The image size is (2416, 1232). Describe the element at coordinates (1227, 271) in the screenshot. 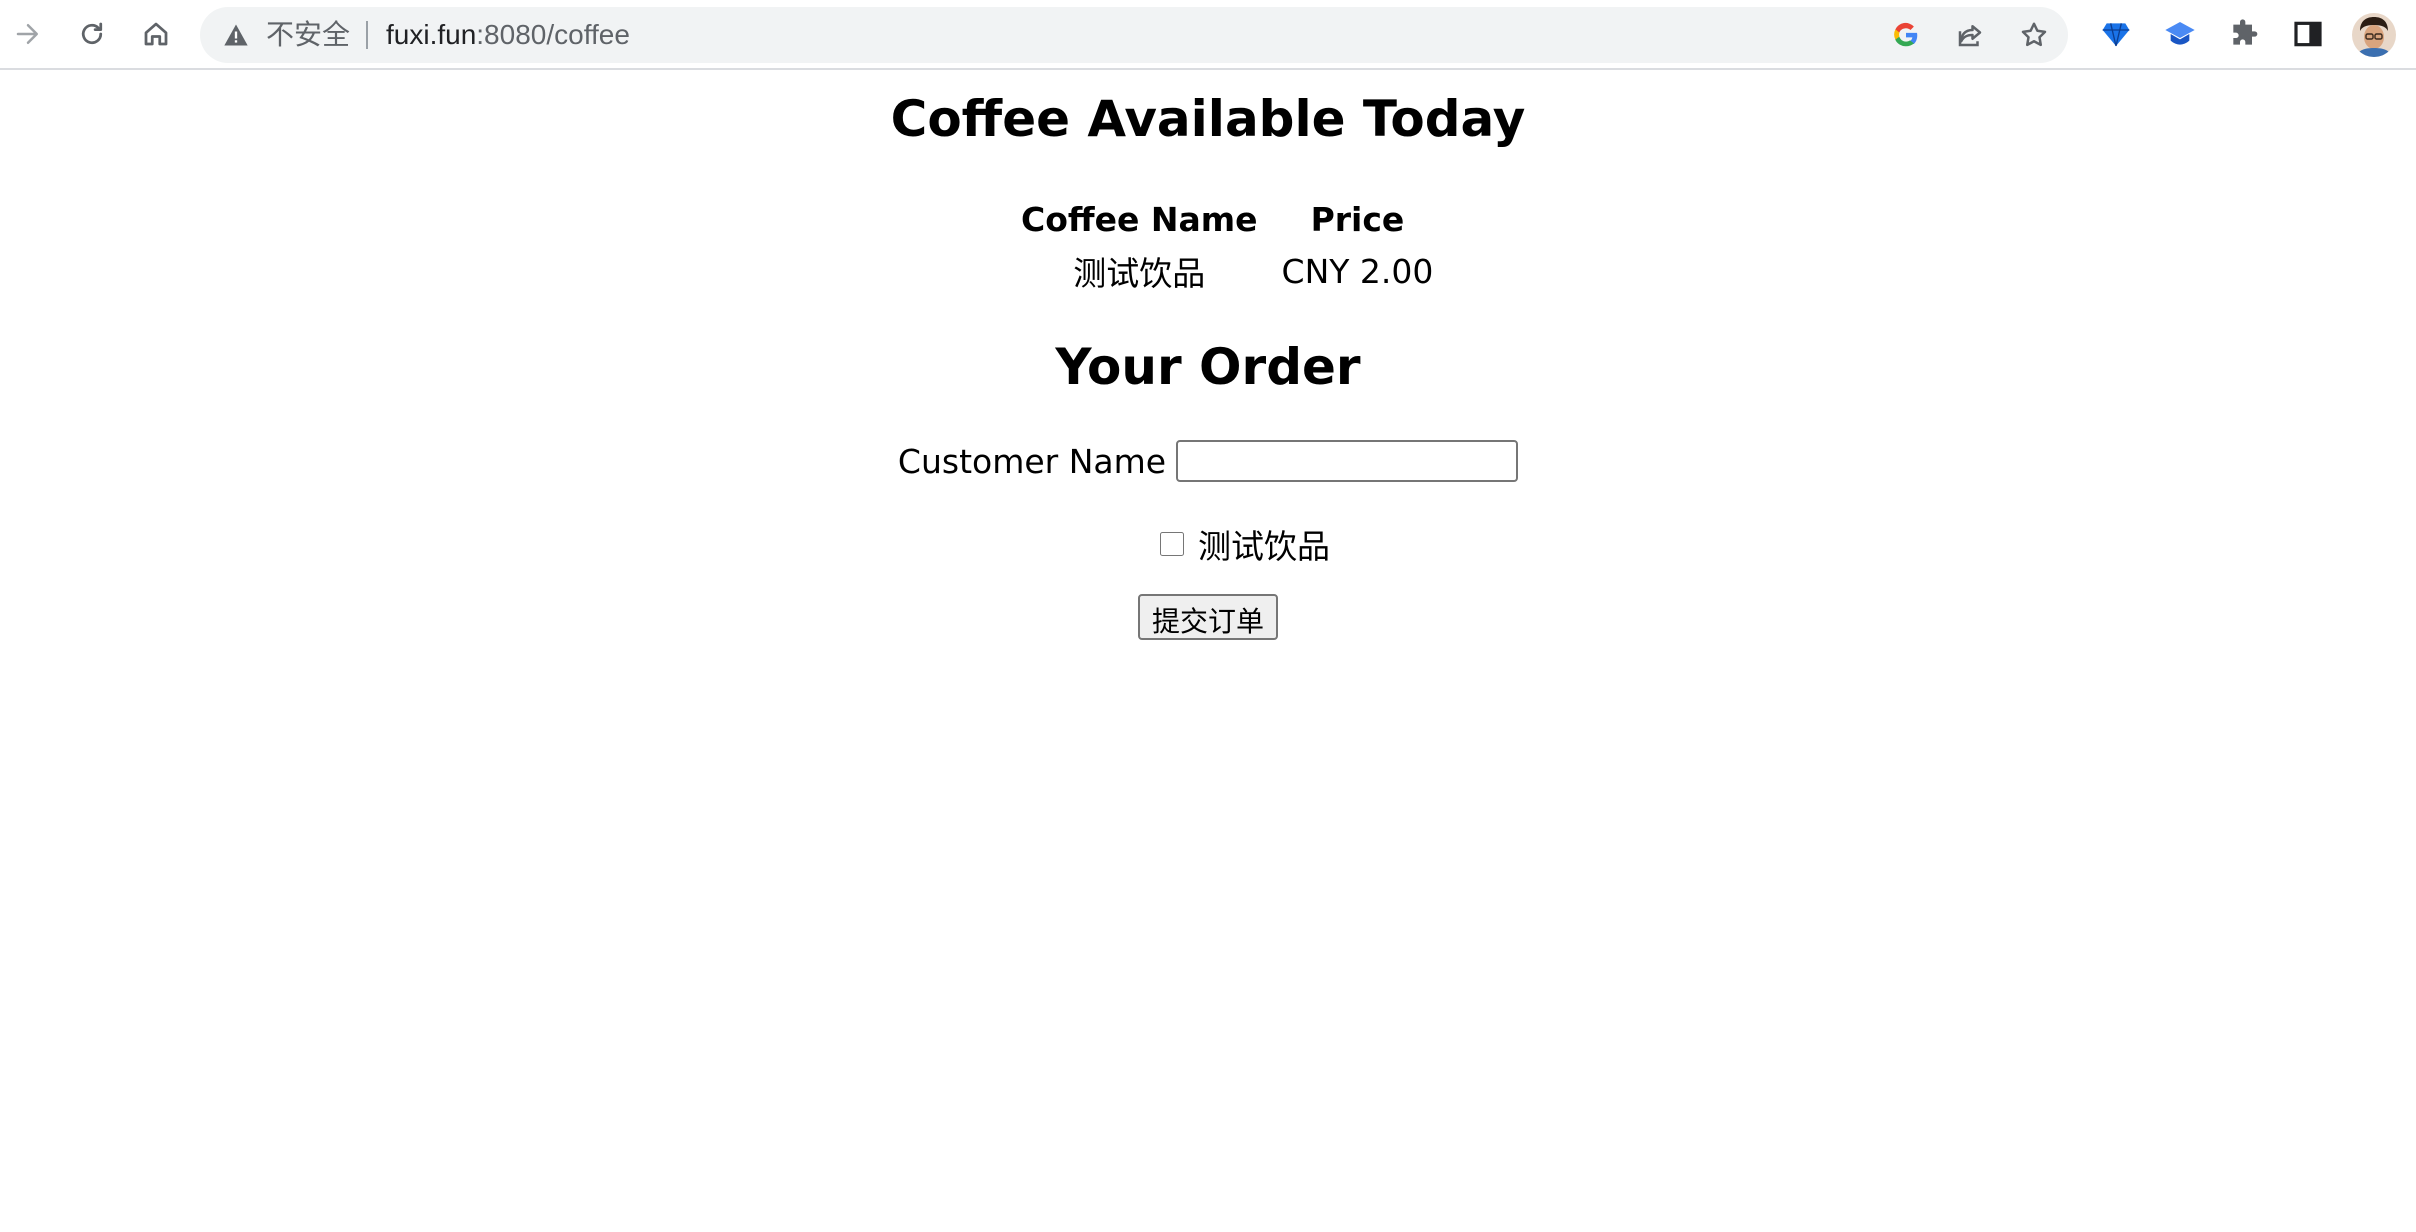

I see `table-row: 测试饮品 CNY 2.00` at that location.